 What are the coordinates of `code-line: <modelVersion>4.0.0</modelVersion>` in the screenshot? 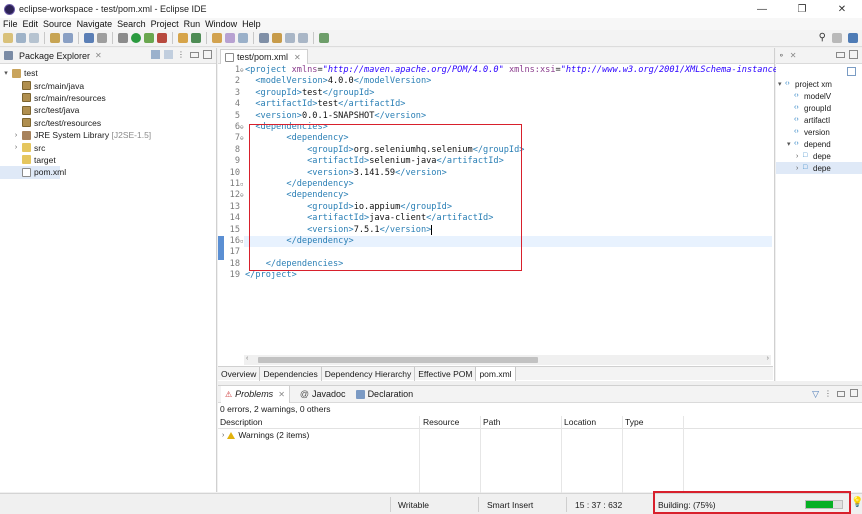 It's located at (338, 81).